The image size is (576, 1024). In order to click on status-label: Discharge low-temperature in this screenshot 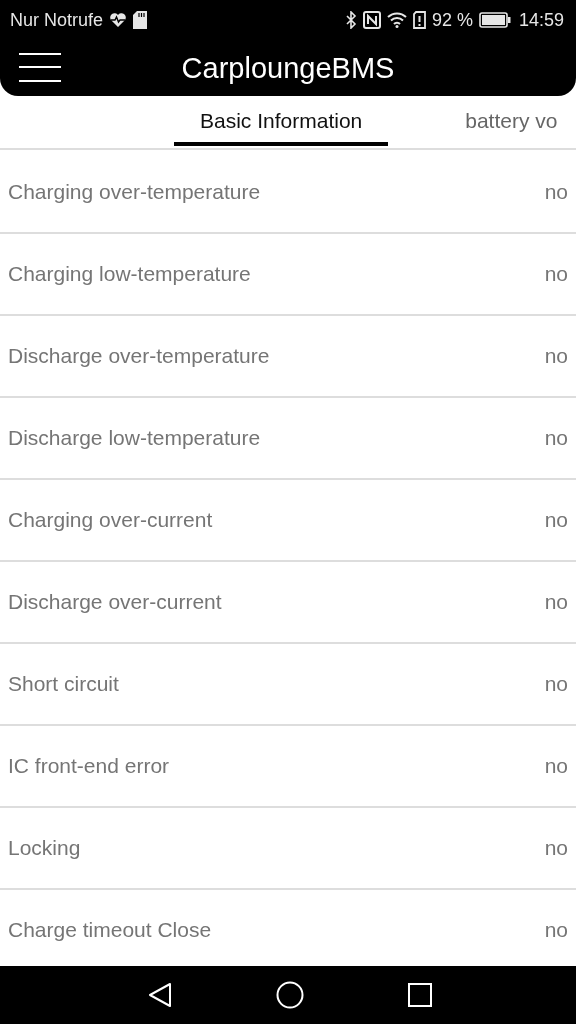, I will do `click(134, 438)`.